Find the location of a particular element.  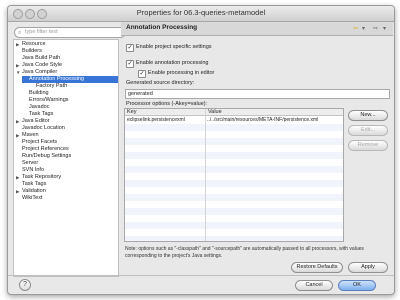

tree-item-javadoc-location: Javadoc Location is located at coordinates (69, 128).